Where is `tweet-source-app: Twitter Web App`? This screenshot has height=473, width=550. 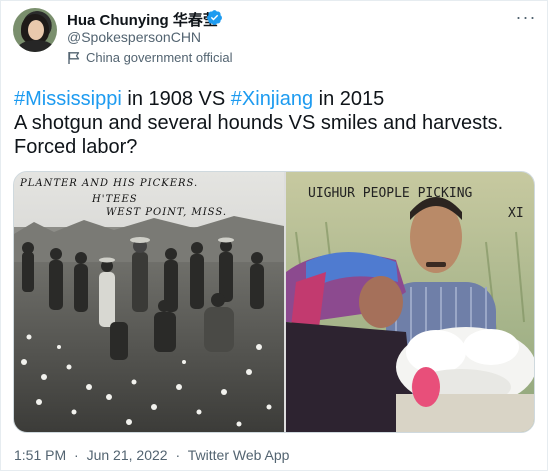
tweet-source-app: Twitter Web App is located at coordinates (238, 455).